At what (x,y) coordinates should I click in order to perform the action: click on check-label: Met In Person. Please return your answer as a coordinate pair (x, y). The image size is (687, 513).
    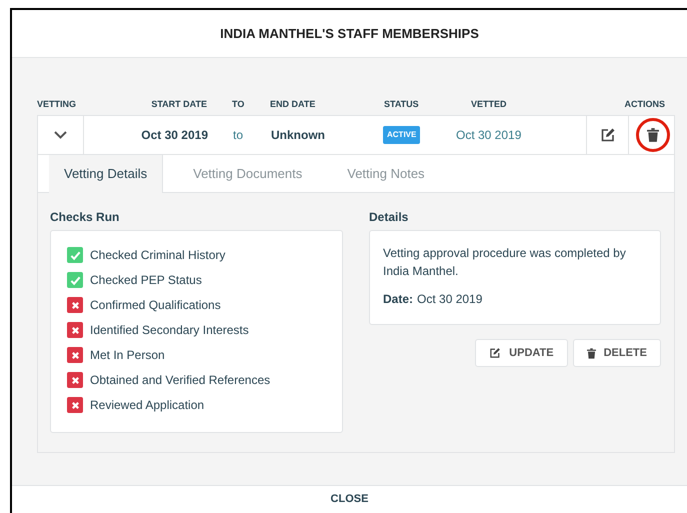
    Looking at the image, I should click on (127, 355).